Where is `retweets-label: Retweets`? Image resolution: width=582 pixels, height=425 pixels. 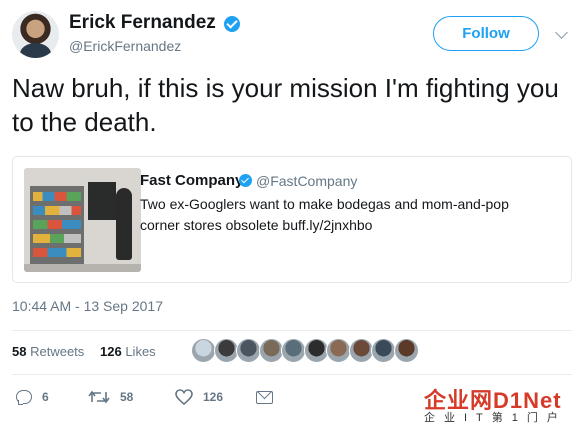 retweets-label: Retweets is located at coordinates (57, 351).